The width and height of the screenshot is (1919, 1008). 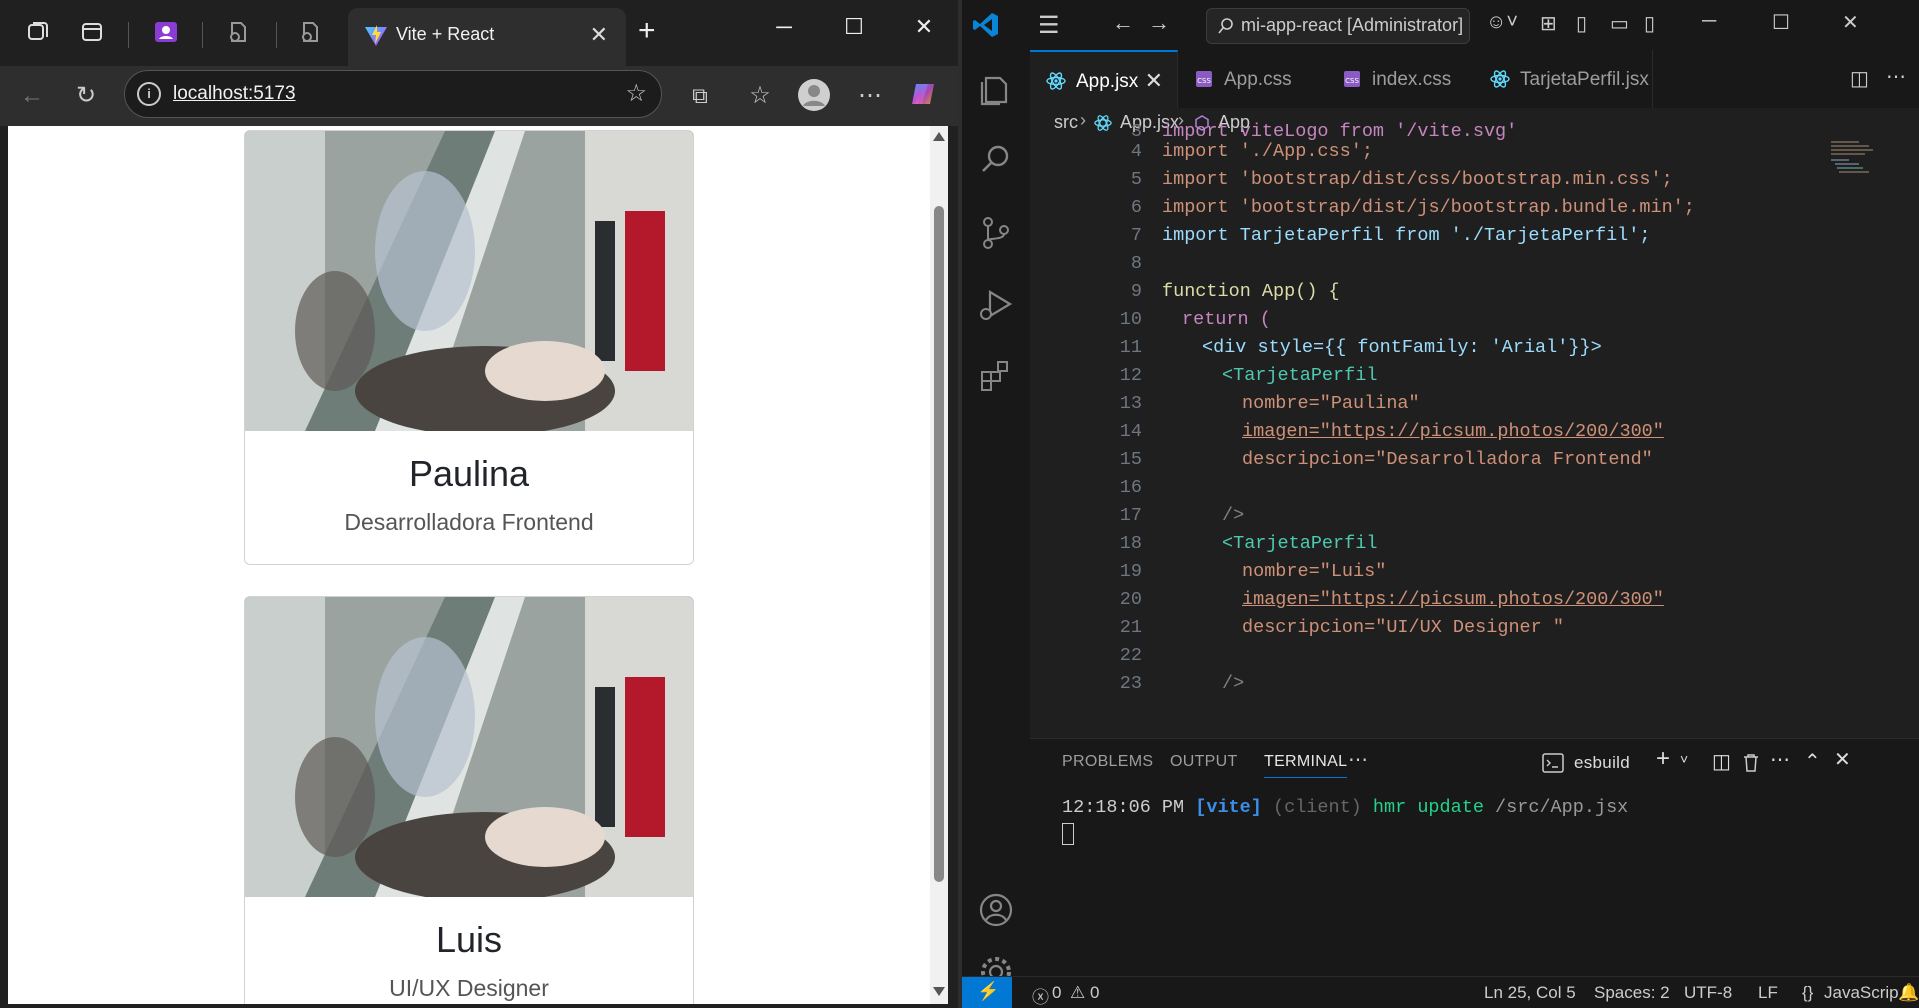 I want to click on notifications-bell-icon: 🔔, so click(x=1908, y=993).